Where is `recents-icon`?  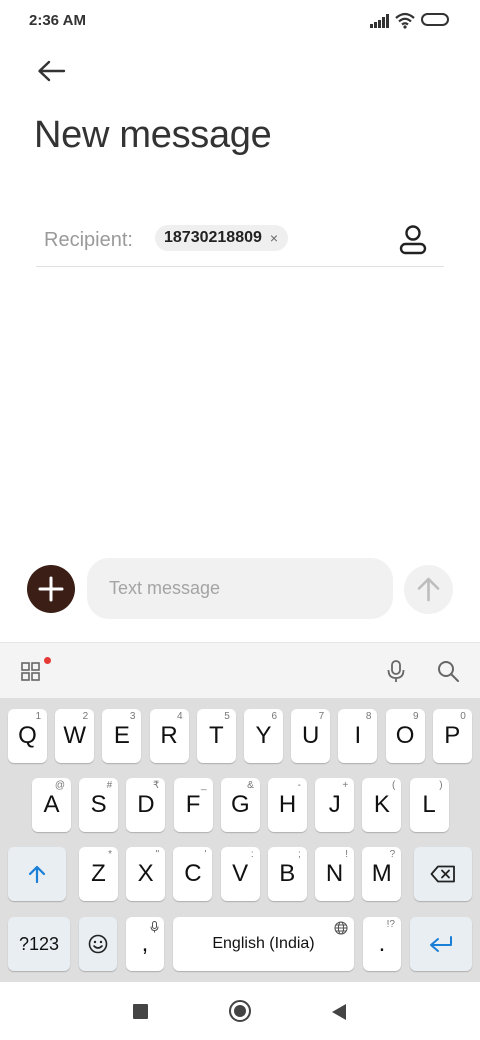
recents-icon is located at coordinates (140, 1011).